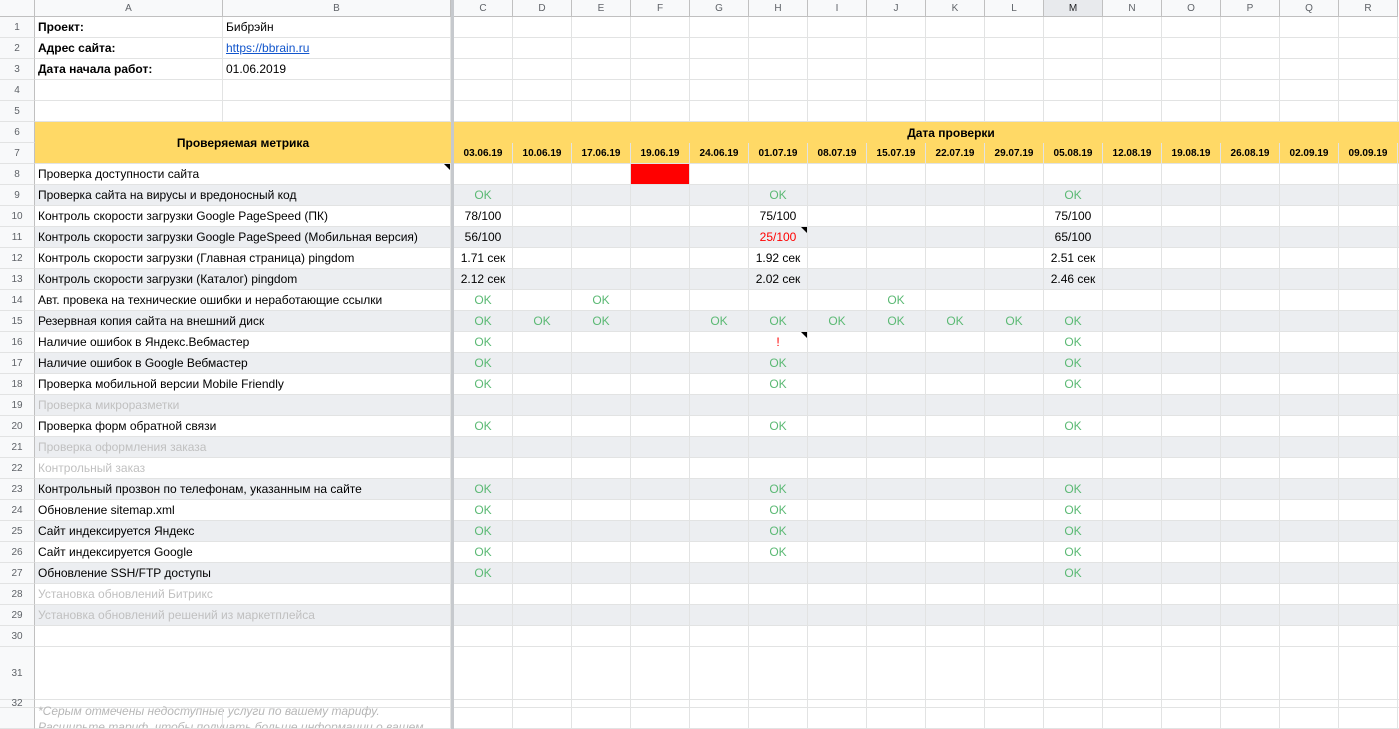 Image resolution: width=1399 pixels, height=729 pixels. What do you see at coordinates (778, 237) in the screenshot?
I see `metric-value-cell: 25/100` at bounding box center [778, 237].